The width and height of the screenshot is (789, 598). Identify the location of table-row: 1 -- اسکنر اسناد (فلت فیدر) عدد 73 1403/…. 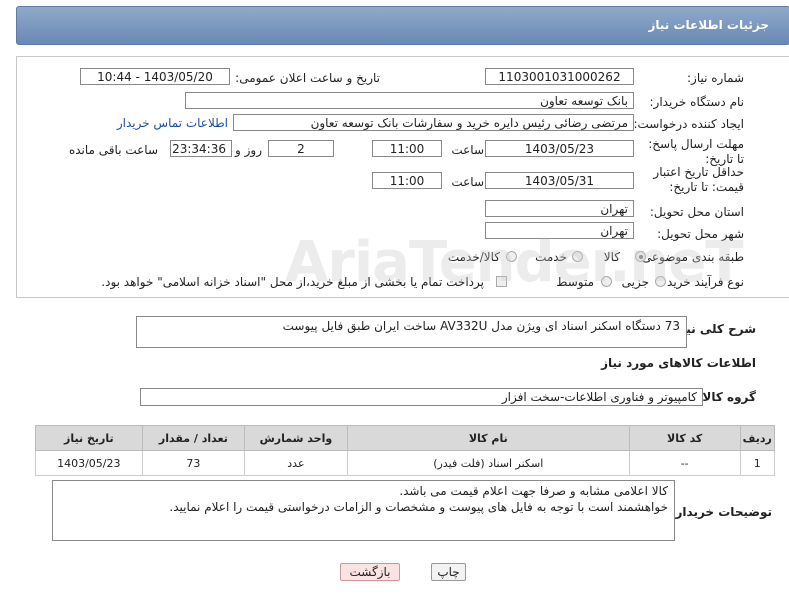
(405, 463).